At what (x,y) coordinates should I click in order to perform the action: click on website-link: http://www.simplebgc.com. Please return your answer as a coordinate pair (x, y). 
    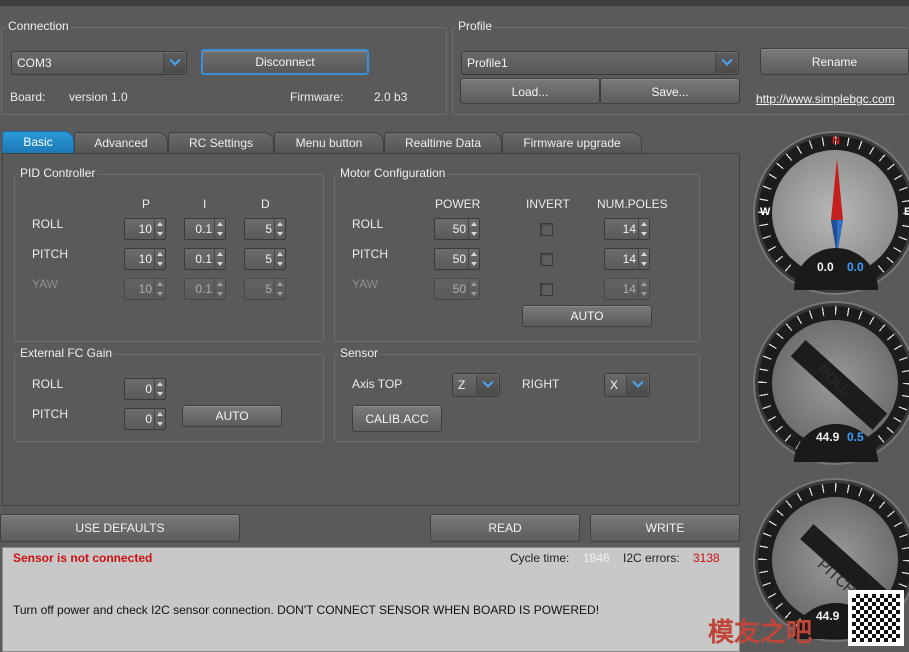
    Looking at the image, I should click on (825, 99).